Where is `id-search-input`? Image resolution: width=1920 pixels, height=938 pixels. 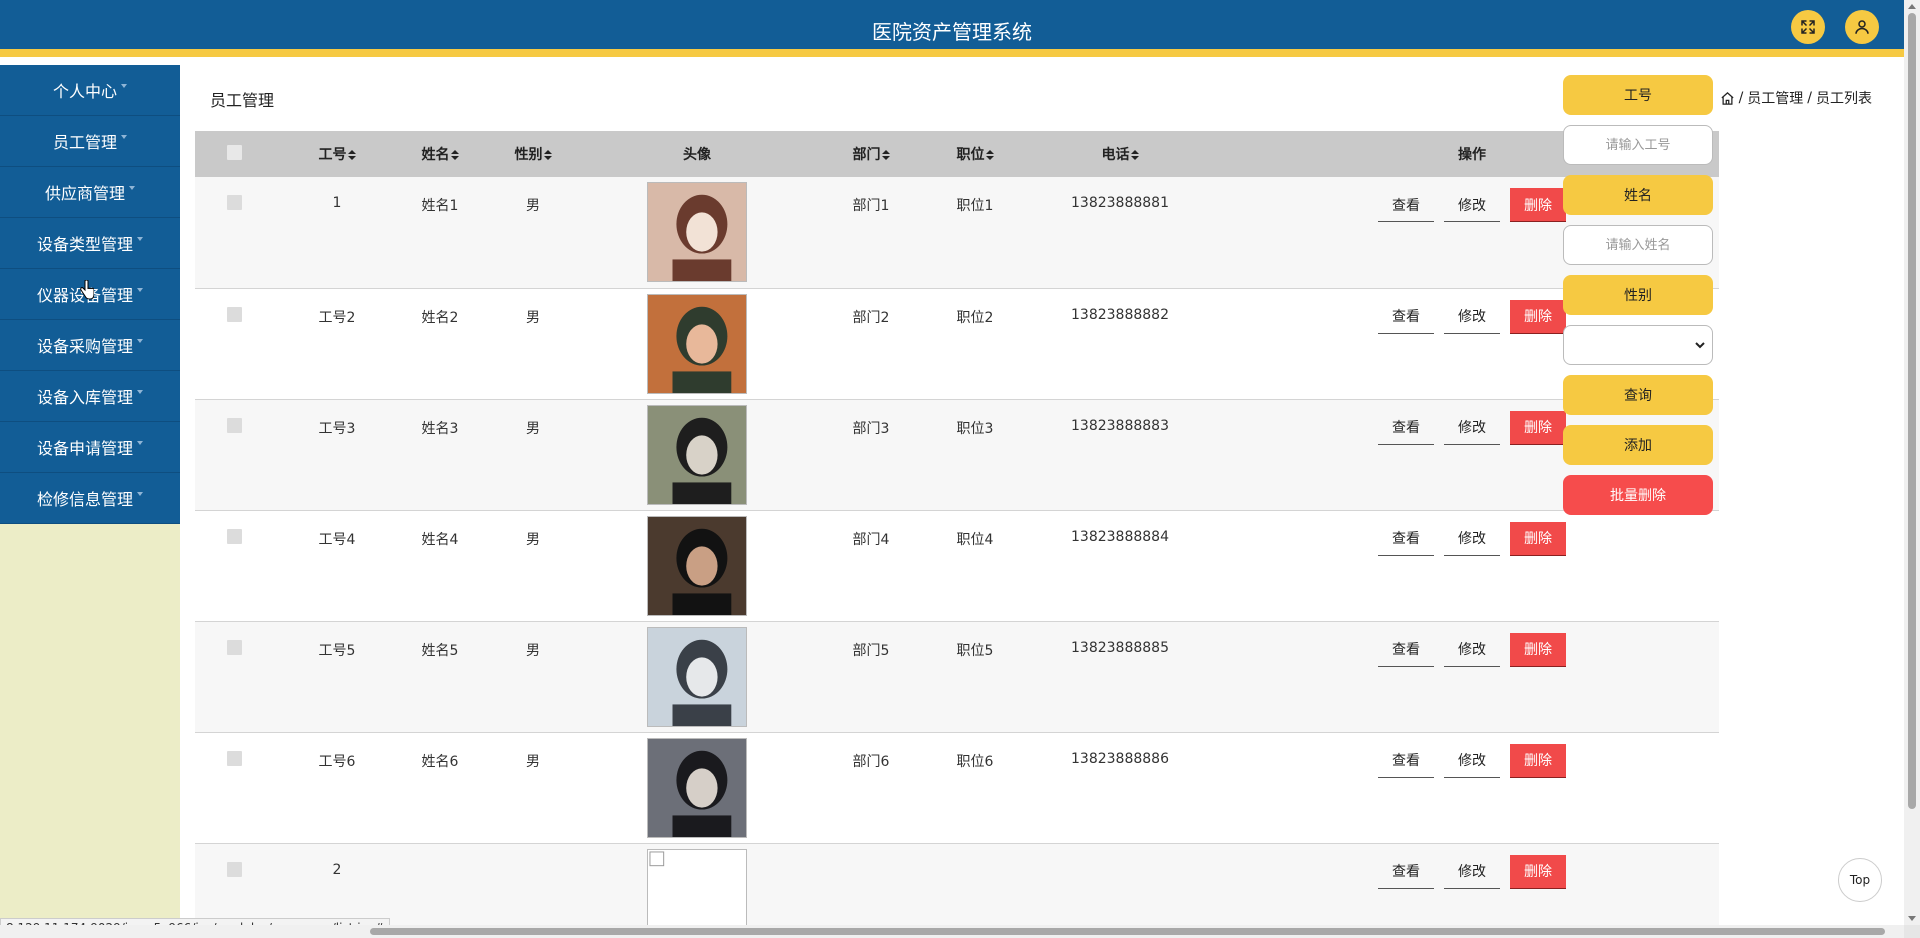 id-search-input is located at coordinates (1638, 145).